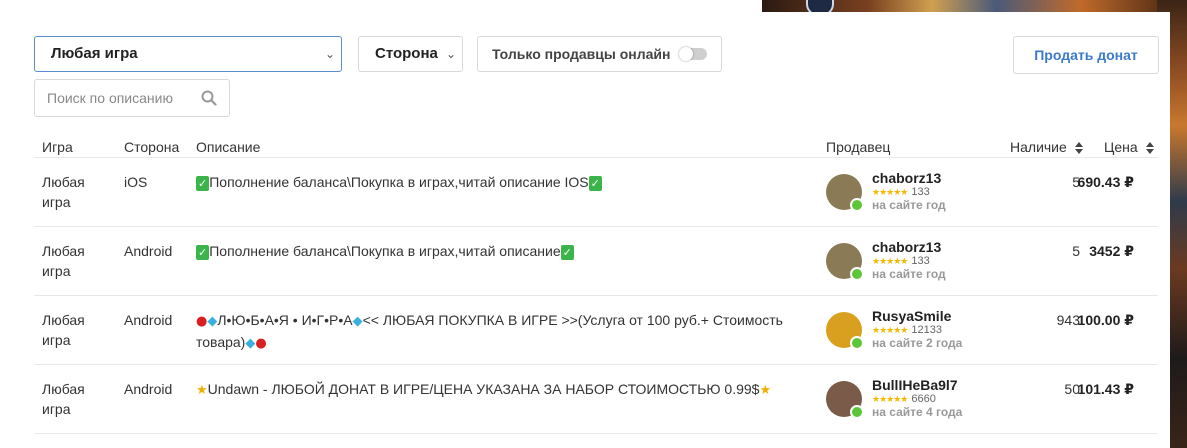 The width and height of the screenshot is (1187, 448). I want to click on rating-count: 12133, so click(926, 330).